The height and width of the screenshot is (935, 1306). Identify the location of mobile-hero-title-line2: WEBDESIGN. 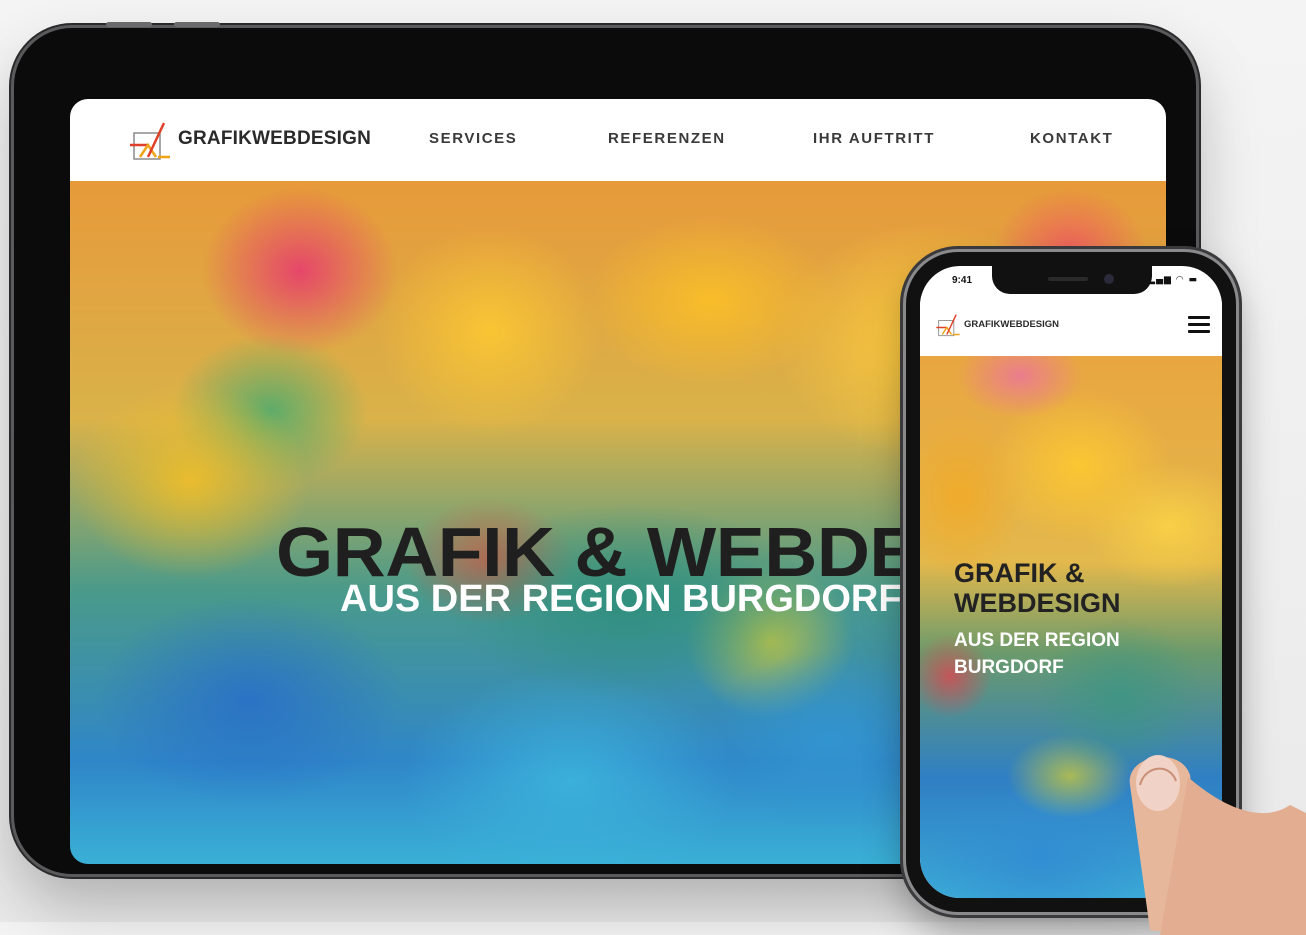
(1037, 603).